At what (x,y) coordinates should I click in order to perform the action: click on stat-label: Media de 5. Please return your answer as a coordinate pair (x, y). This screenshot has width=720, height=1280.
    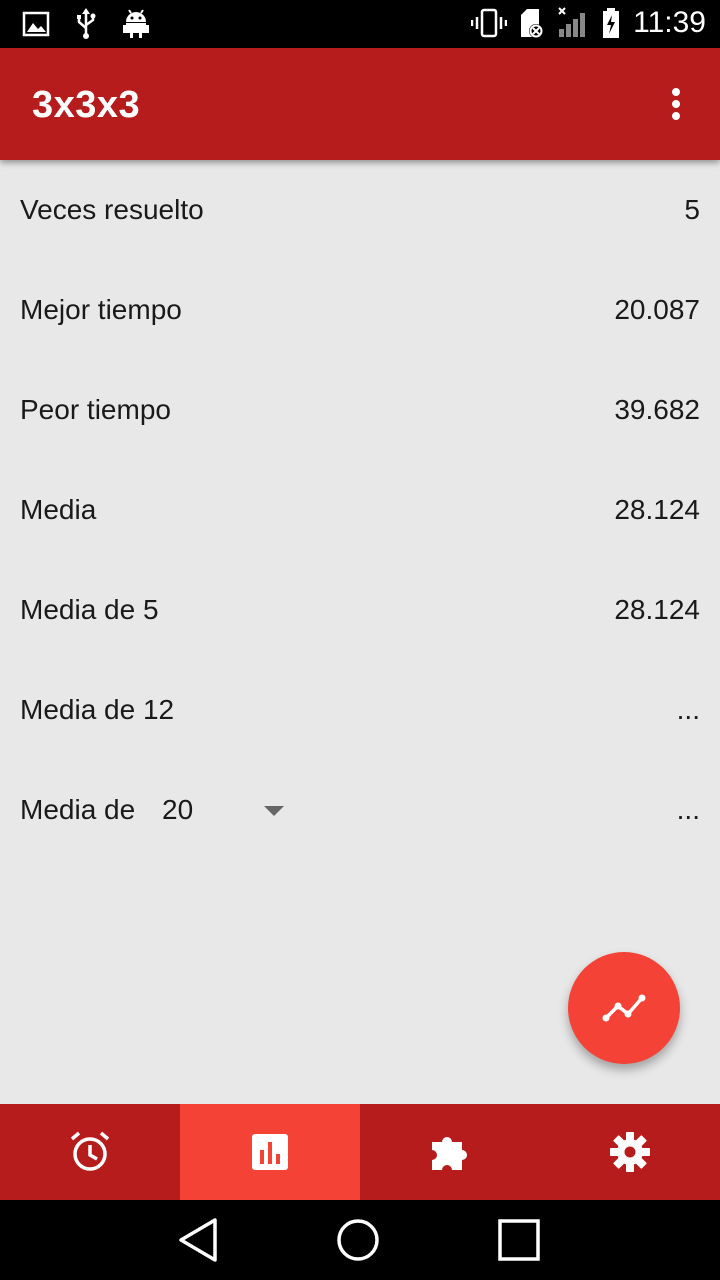
    Looking at the image, I should click on (89, 609).